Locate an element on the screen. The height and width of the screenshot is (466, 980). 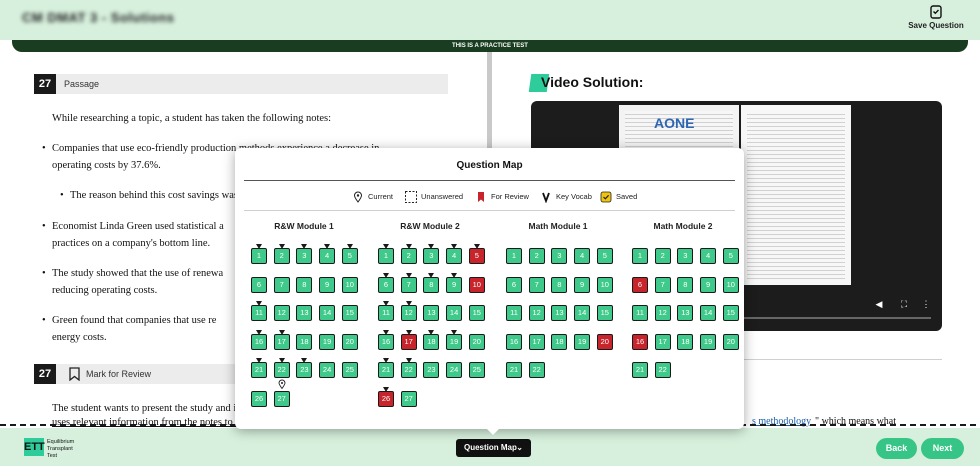
question-map-button: Question Map ⌄ is located at coordinates (493, 448).